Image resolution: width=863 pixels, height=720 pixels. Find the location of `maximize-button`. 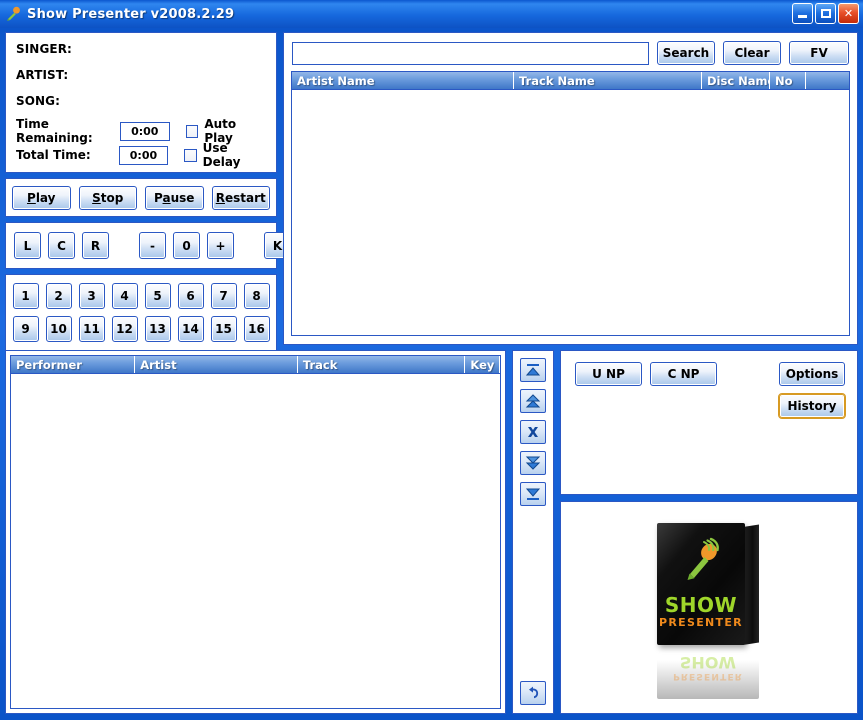

maximize-button is located at coordinates (825, 13).